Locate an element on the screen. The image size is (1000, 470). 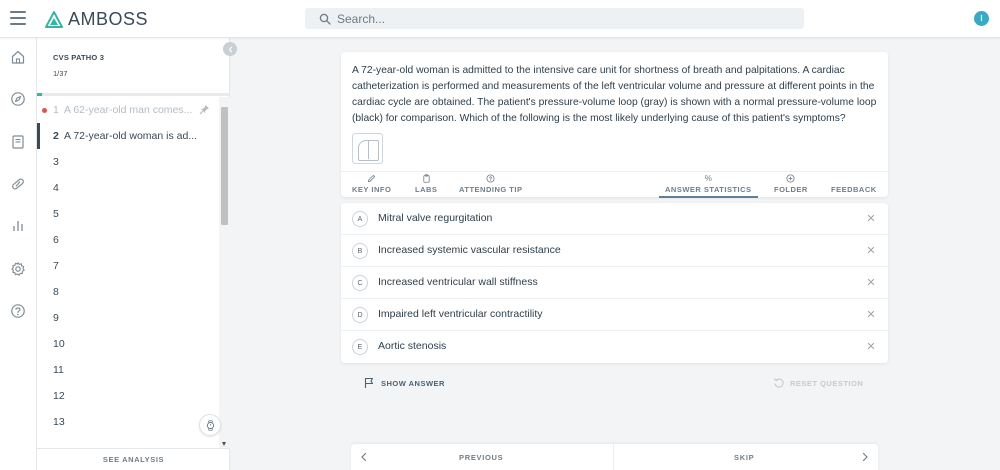
tab-folder: FOLDER is located at coordinates (791, 185).